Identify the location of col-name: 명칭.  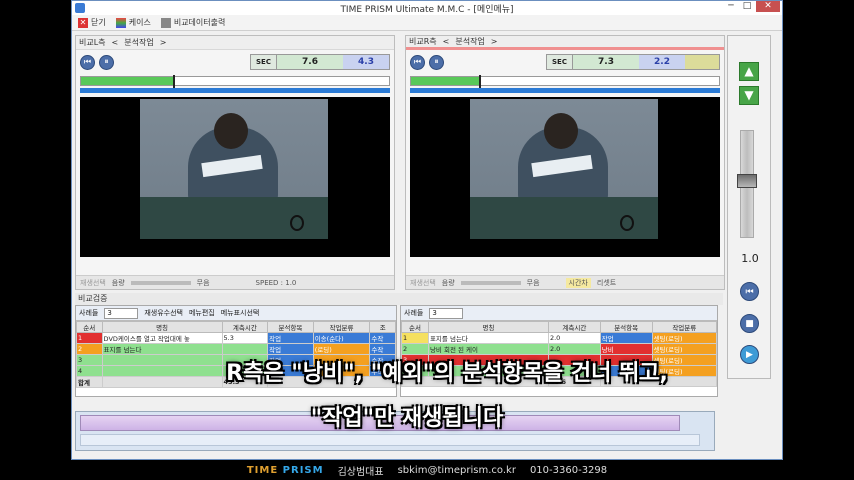
(162, 327).